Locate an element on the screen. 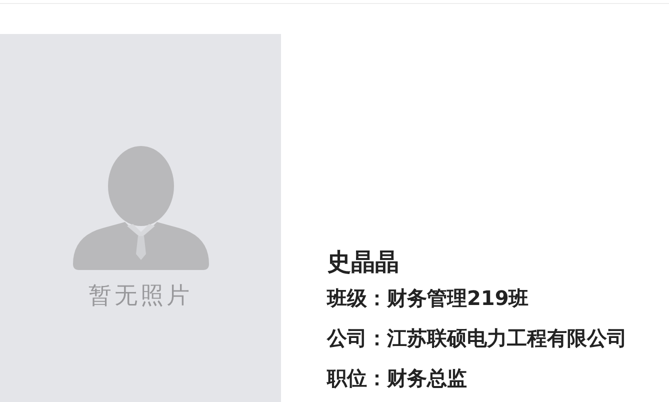 Image resolution: width=669 pixels, height=402 pixels. profile-detail: 公司：江苏联硕电力工程有限公司 is located at coordinates (477, 338).